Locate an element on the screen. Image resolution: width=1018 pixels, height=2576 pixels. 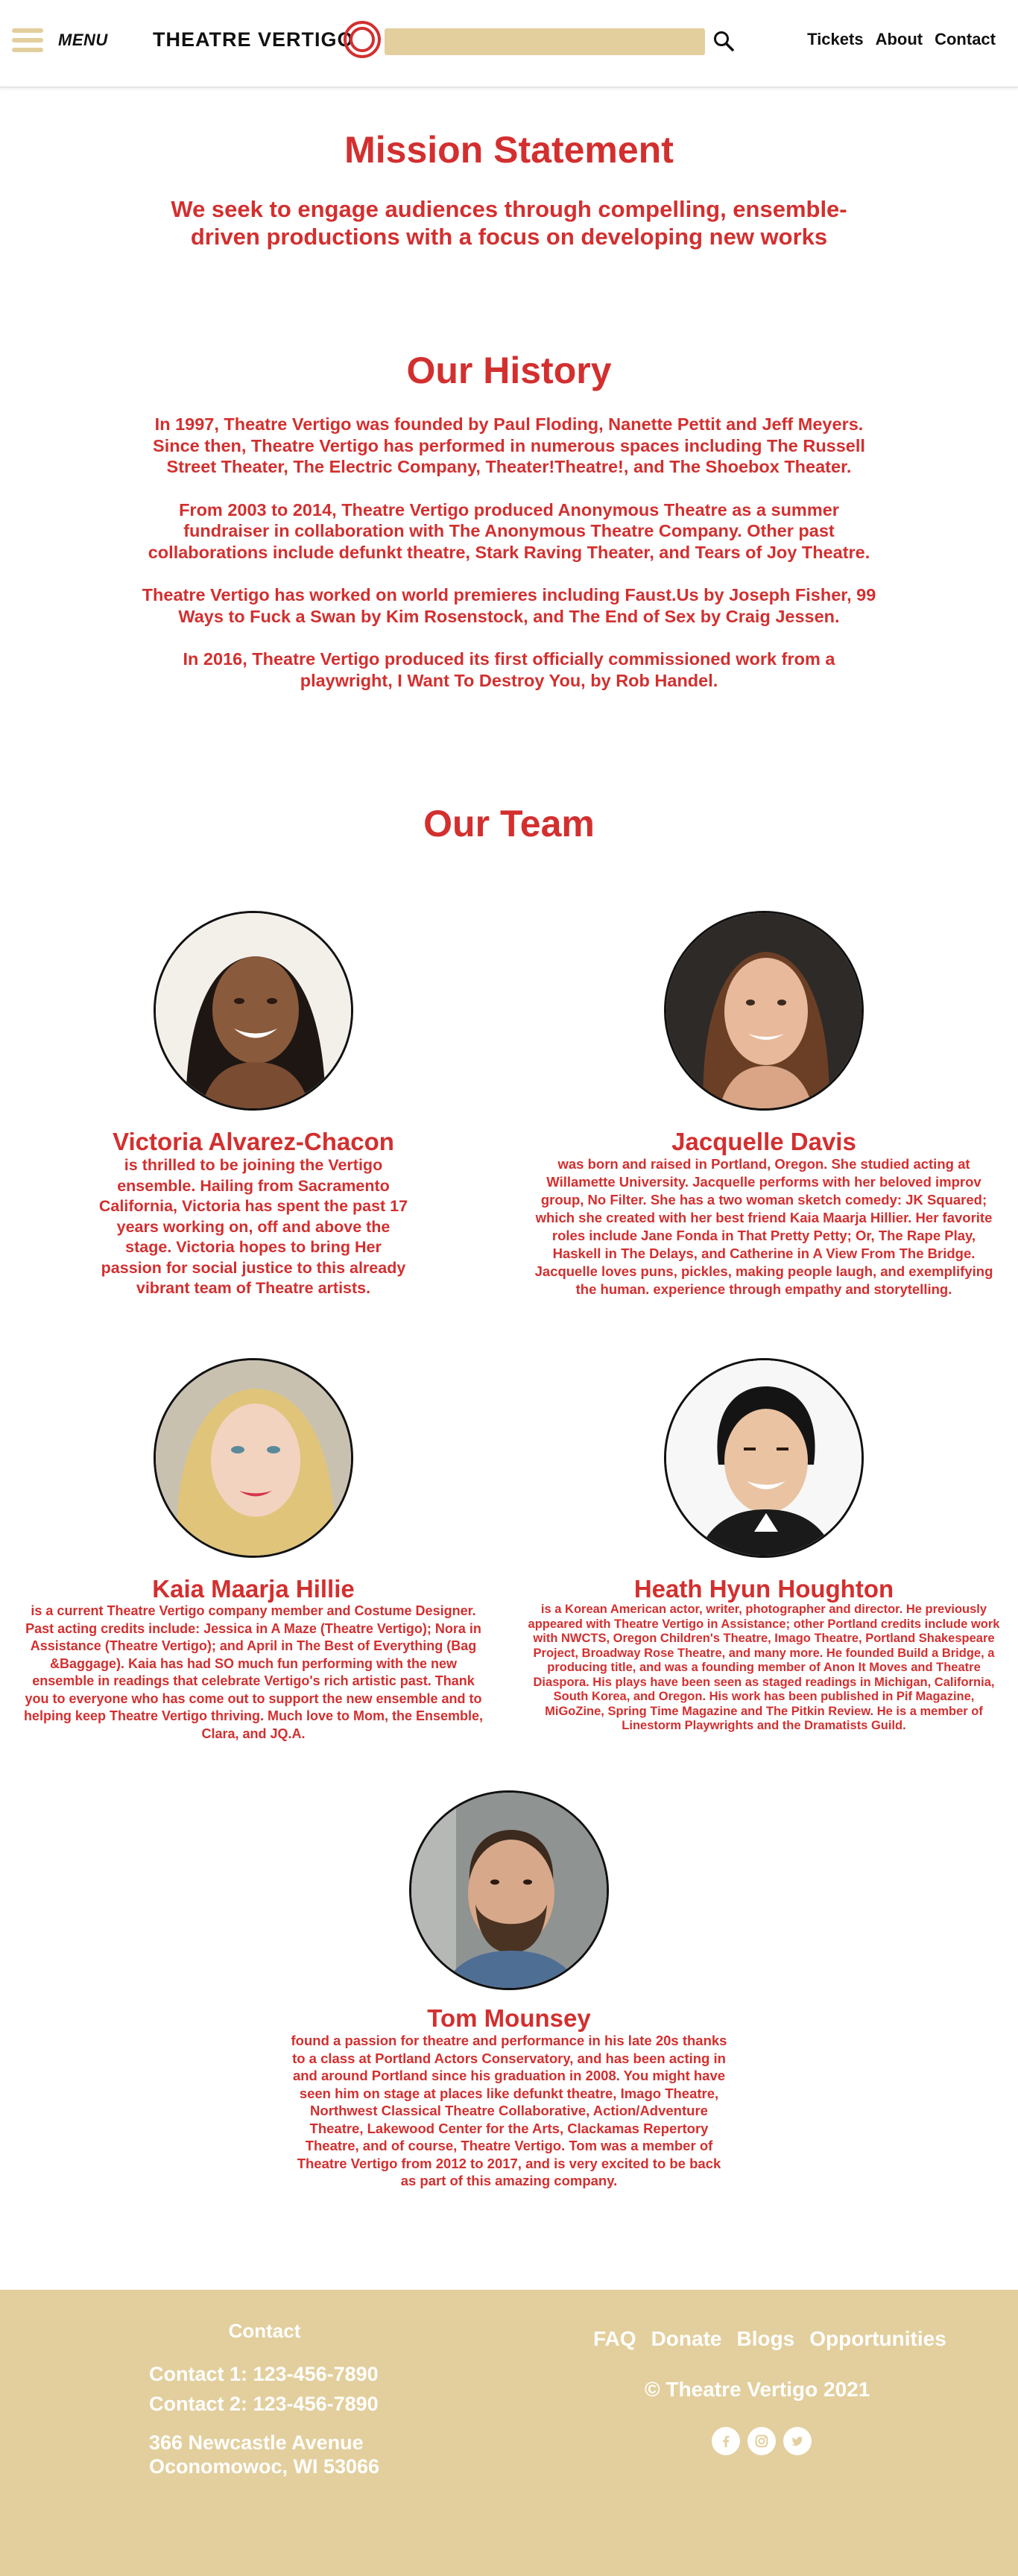
logo-spiral-icon is located at coordinates (362, 39).